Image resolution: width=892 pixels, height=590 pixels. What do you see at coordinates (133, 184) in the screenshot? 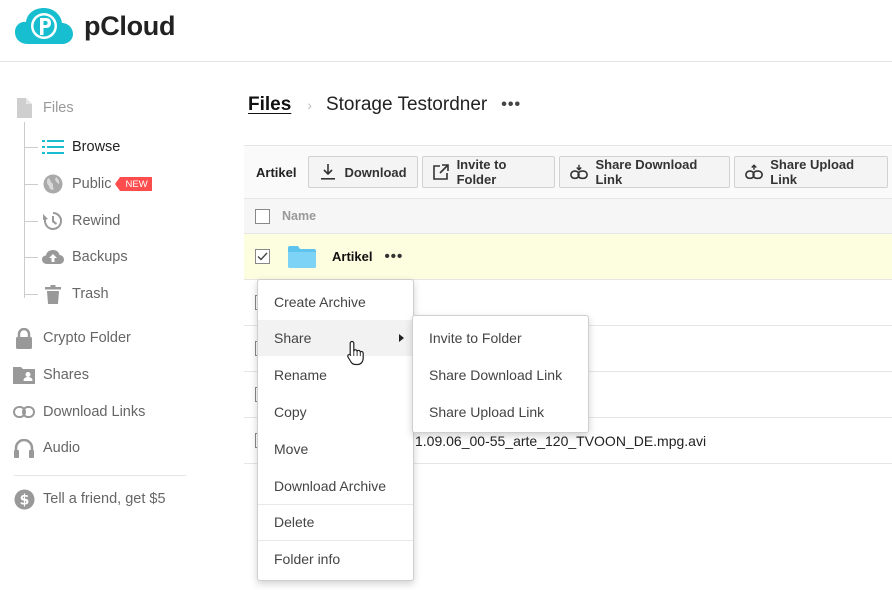
I see `new-badge: NEW` at bounding box center [133, 184].